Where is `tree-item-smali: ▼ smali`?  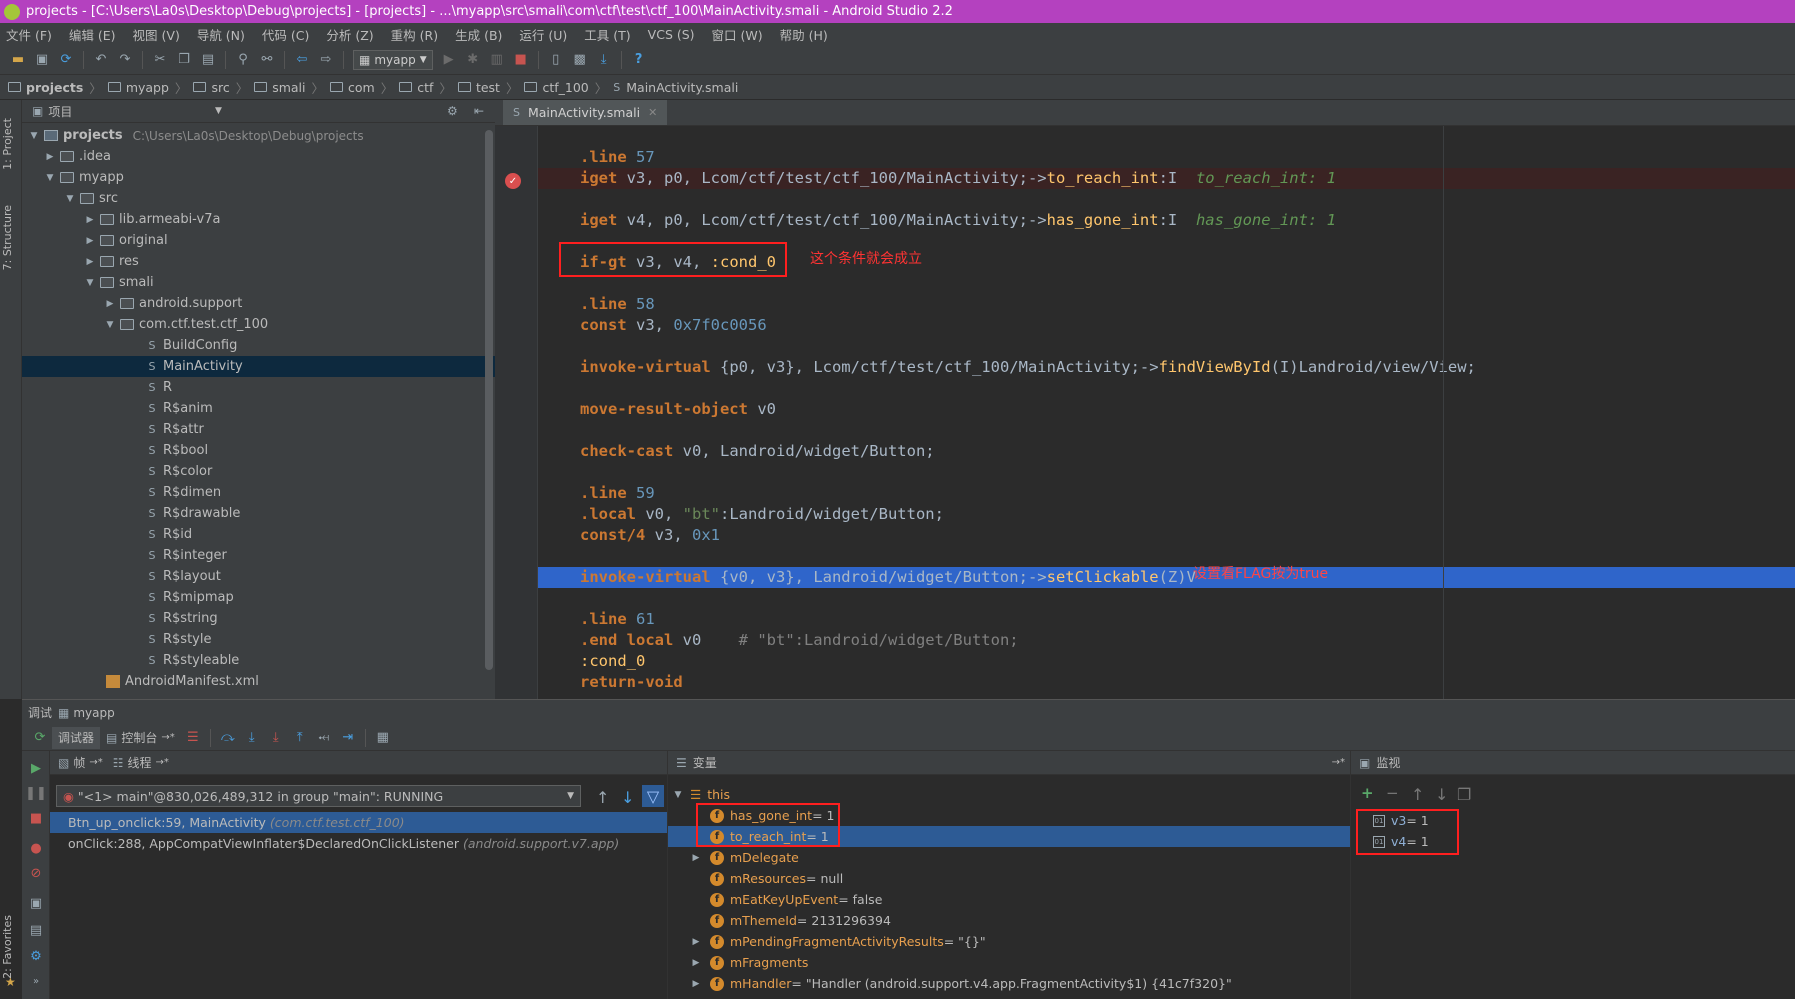 tree-item-smali: ▼ smali is located at coordinates (258, 282).